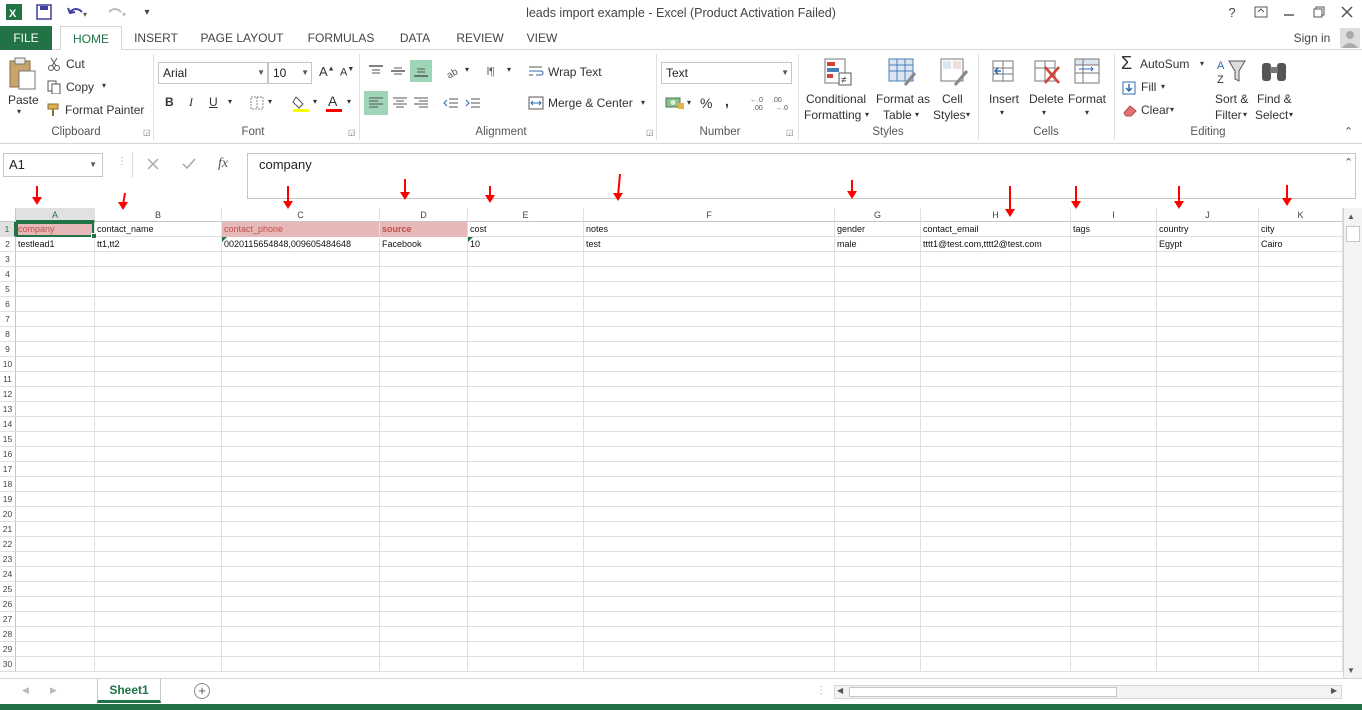 Image resolution: width=1362 pixels, height=710 pixels. I want to click on formula-input: company, so click(801, 176).